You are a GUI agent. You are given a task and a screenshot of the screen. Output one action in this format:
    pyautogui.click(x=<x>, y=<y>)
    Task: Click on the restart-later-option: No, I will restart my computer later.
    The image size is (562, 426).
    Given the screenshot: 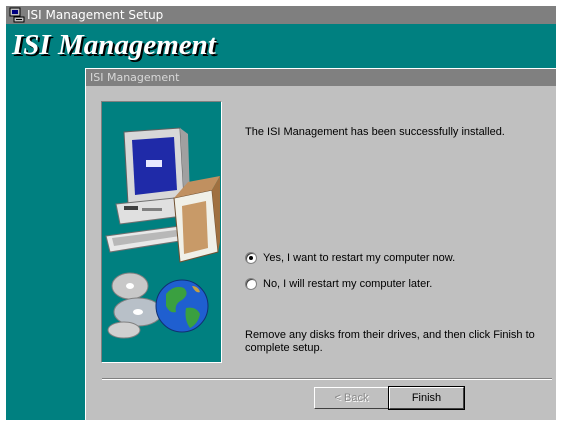 What is the action you would take?
    pyautogui.click(x=338, y=284)
    